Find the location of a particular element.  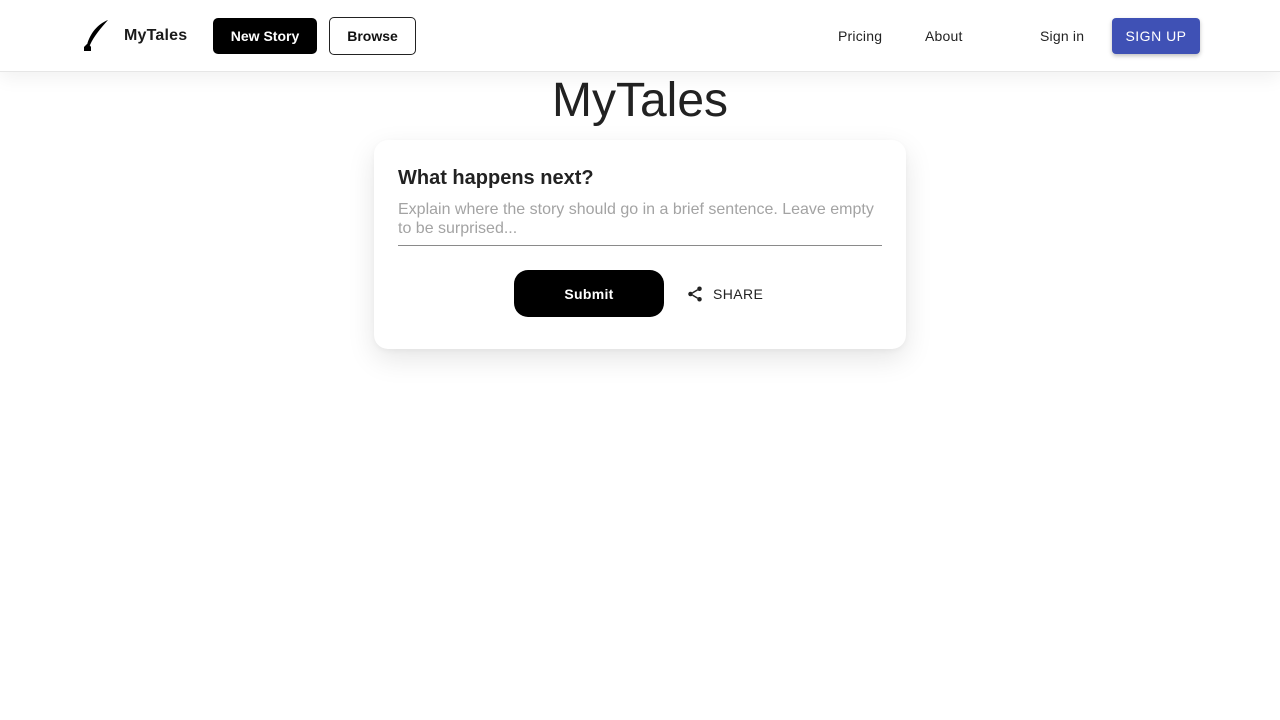

new-story-button: New Story is located at coordinates (265, 36).